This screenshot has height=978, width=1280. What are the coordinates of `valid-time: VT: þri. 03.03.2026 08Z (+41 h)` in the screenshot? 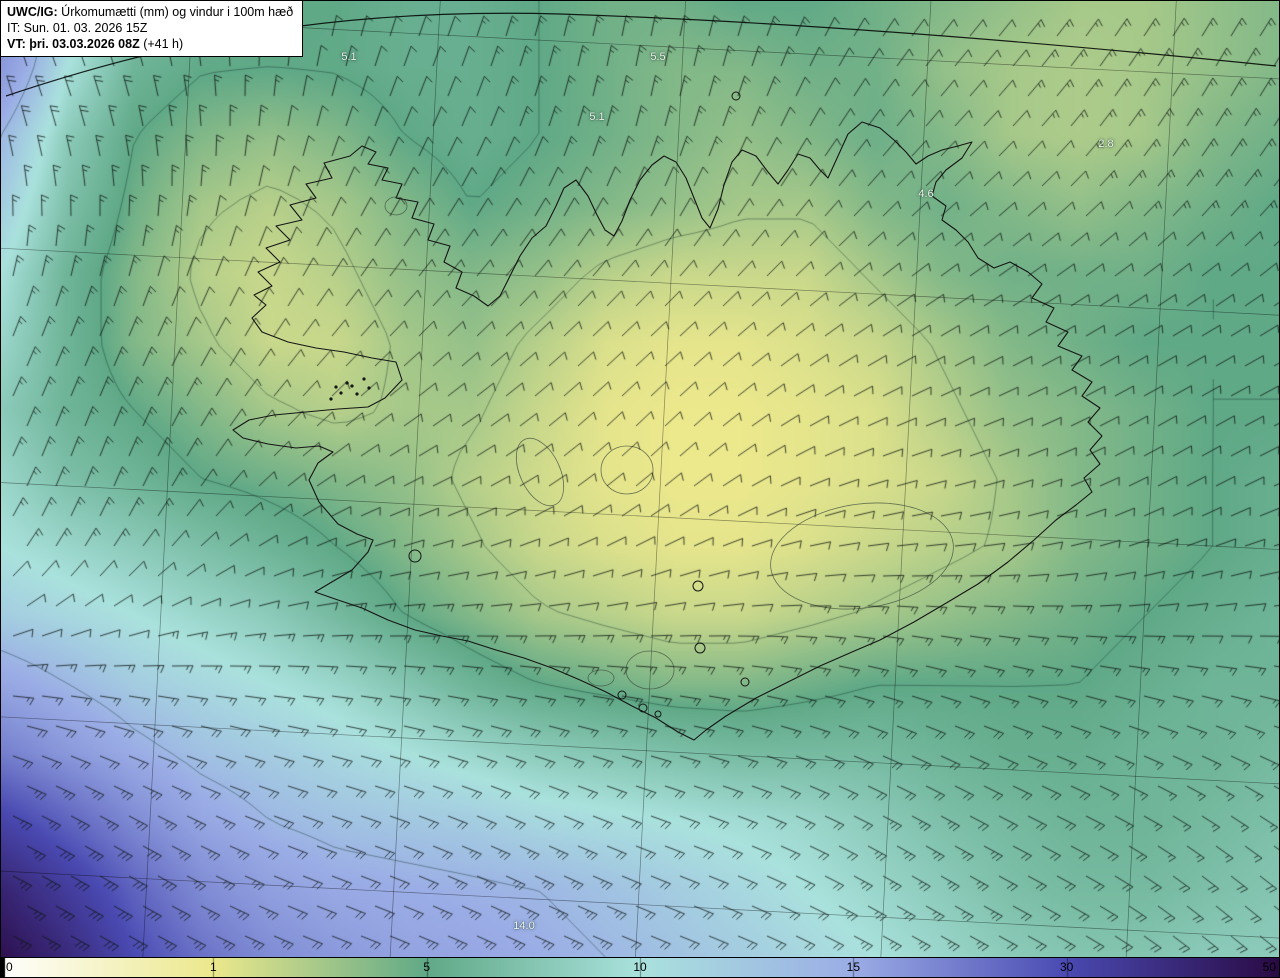 It's located at (150, 44).